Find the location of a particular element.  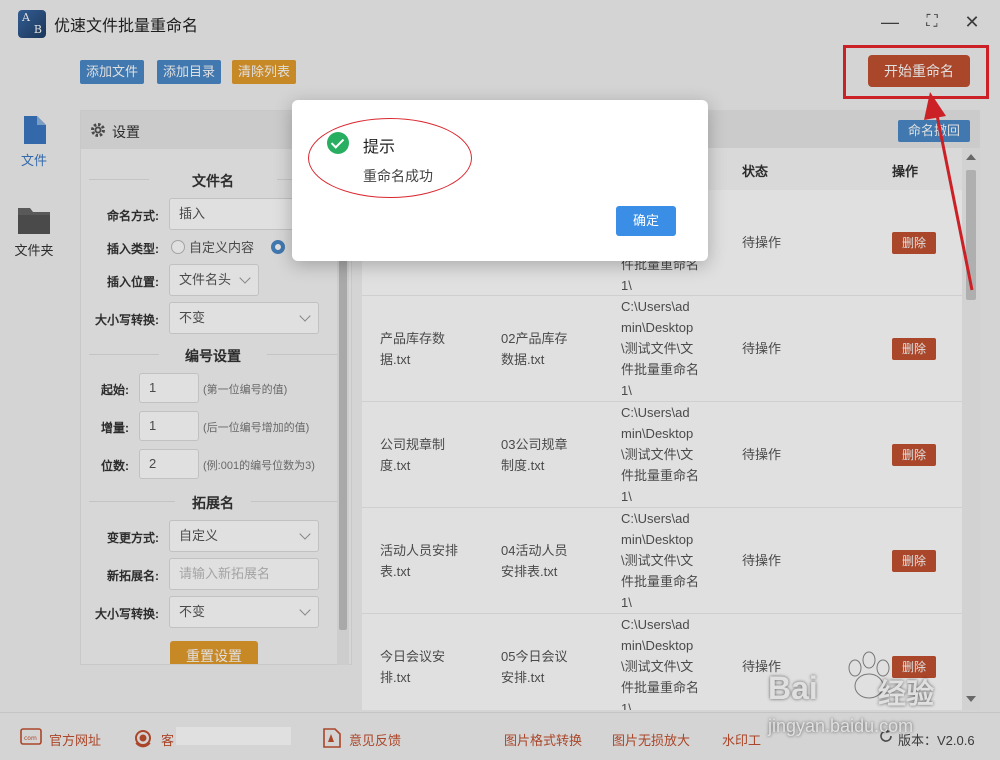

dialog-message: 重命名成功 is located at coordinates (398, 176).